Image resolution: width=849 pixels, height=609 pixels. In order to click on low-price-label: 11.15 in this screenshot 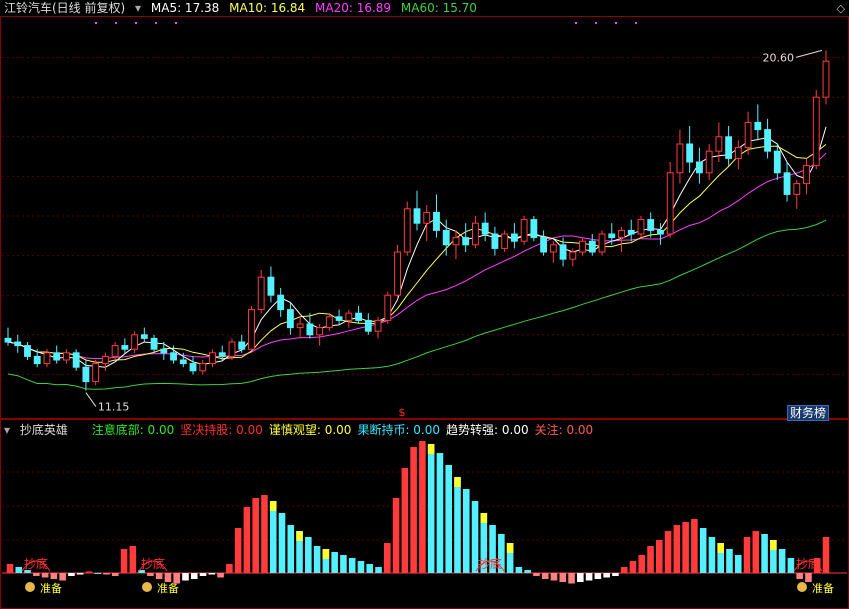, I will do `click(113, 407)`.